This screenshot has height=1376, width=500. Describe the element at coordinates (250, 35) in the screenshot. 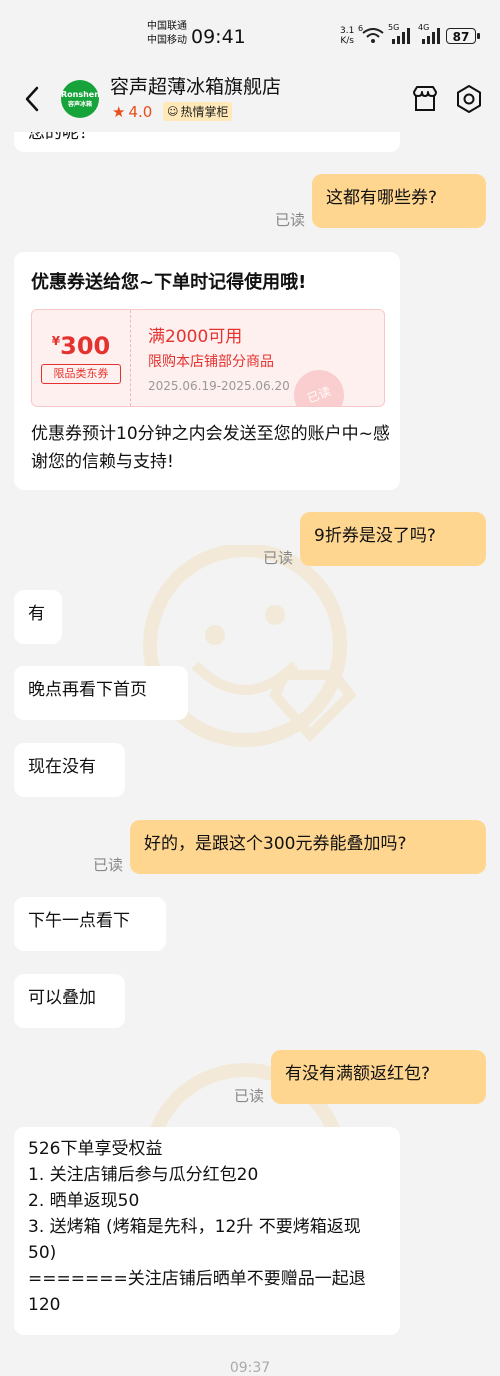

I see `status-bar: 中国联通 中国移动 09:41 3.1 K/s 6 5G 4G 87` at that location.